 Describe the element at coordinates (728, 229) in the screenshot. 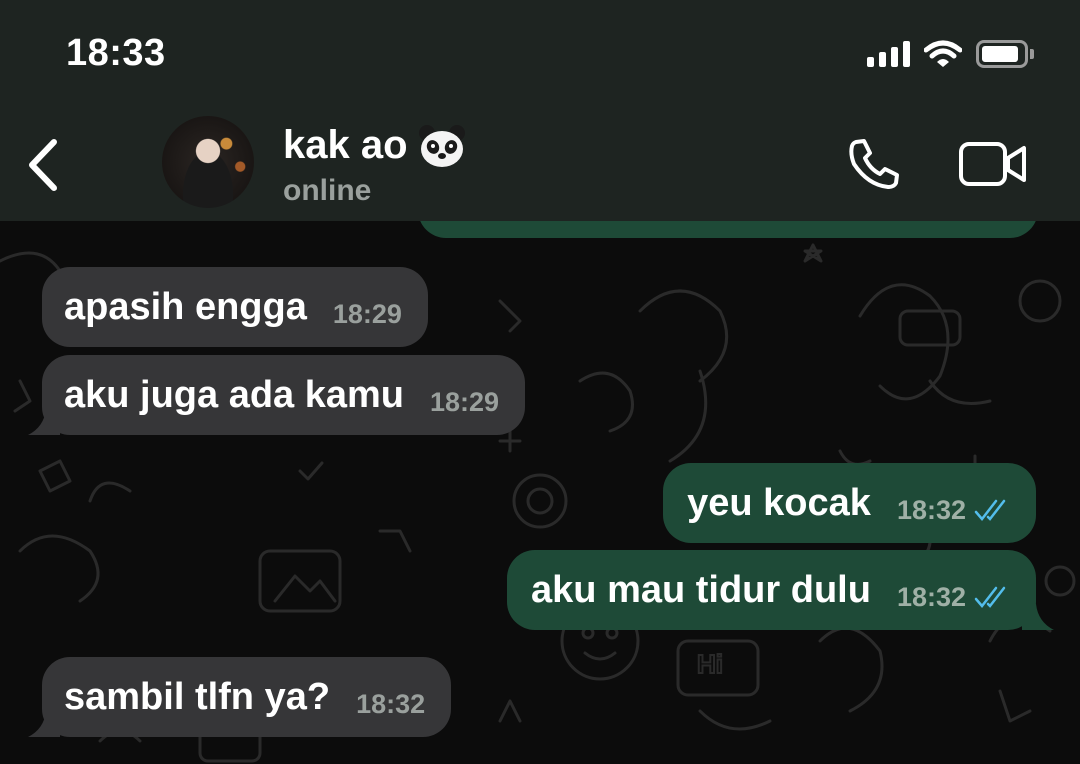

I see `cropped-outgoing-bubble` at that location.